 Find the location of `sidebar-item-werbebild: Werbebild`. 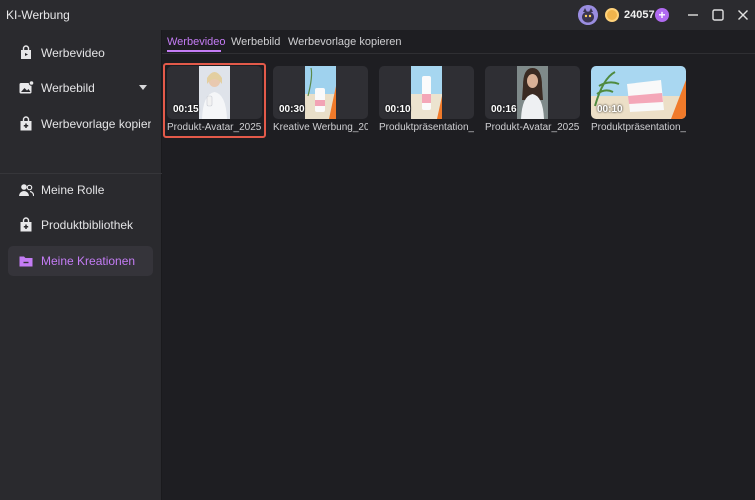

sidebar-item-werbebild: Werbebild is located at coordinates (80, 88).